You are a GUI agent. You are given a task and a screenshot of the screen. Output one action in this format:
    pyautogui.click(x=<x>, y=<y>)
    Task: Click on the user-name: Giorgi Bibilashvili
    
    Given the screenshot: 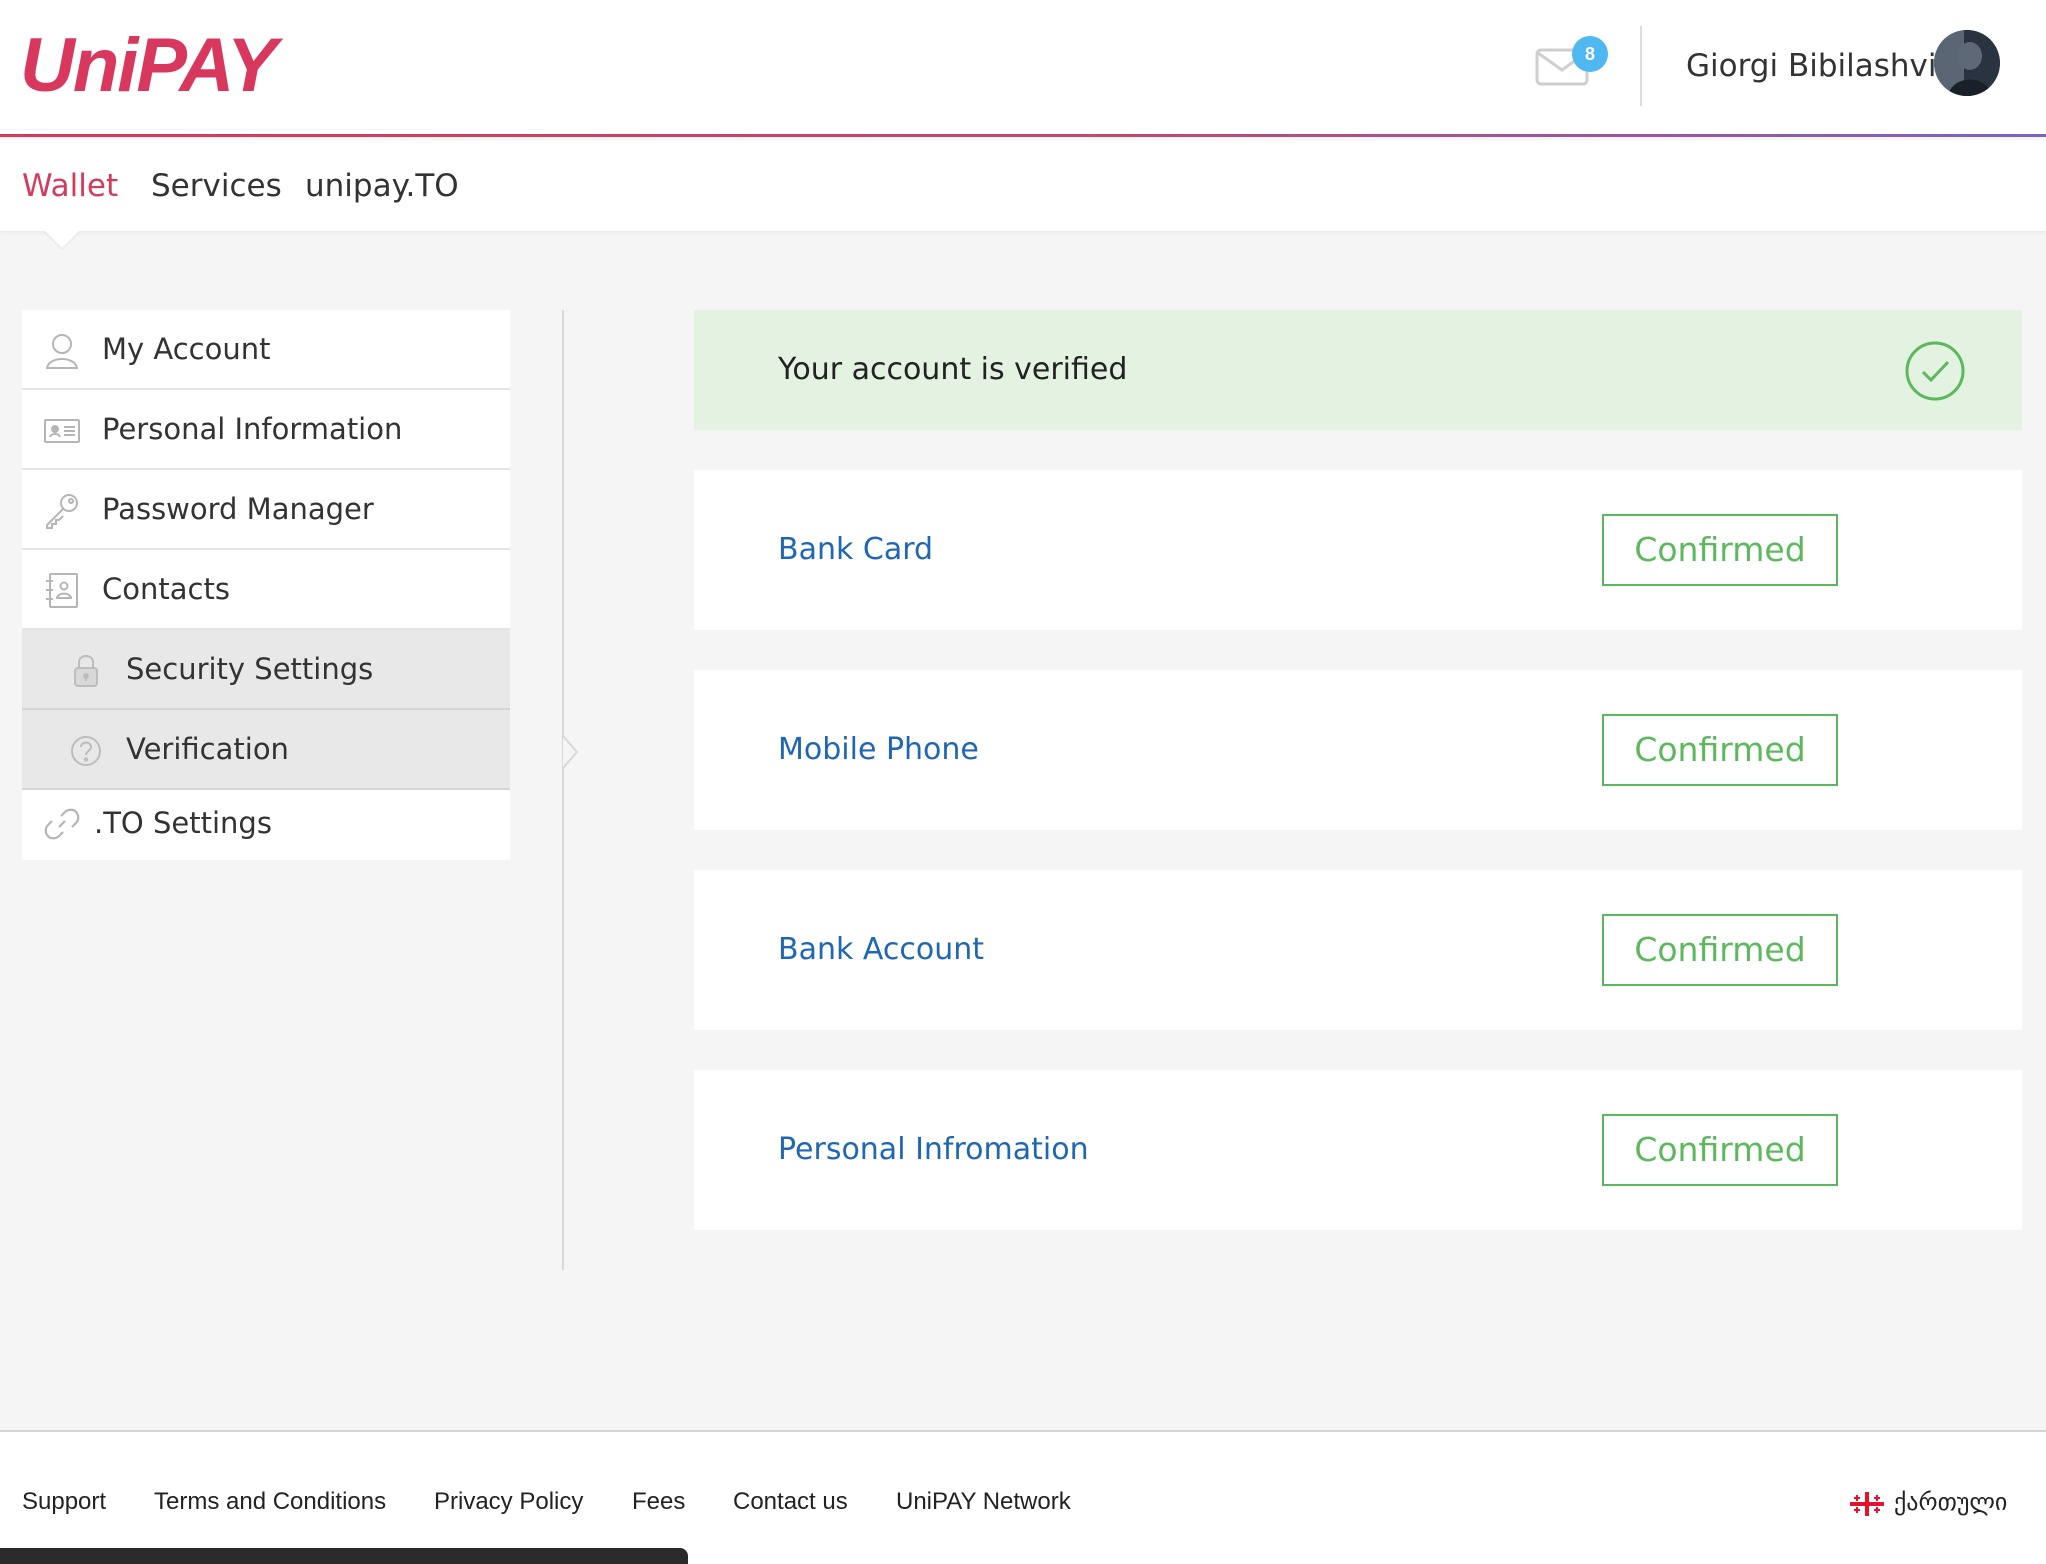 What is the action you would take?
    pyautogui.click(x=1820, y=66)
    